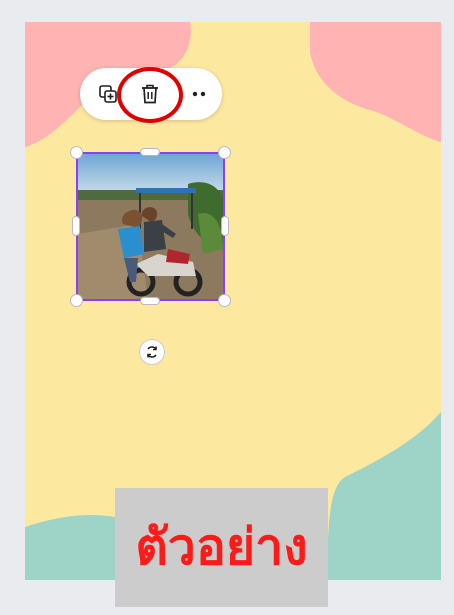 This screenshot has height=615, width=454. I want to click on more-horizontal-icon, so click(199, 94).